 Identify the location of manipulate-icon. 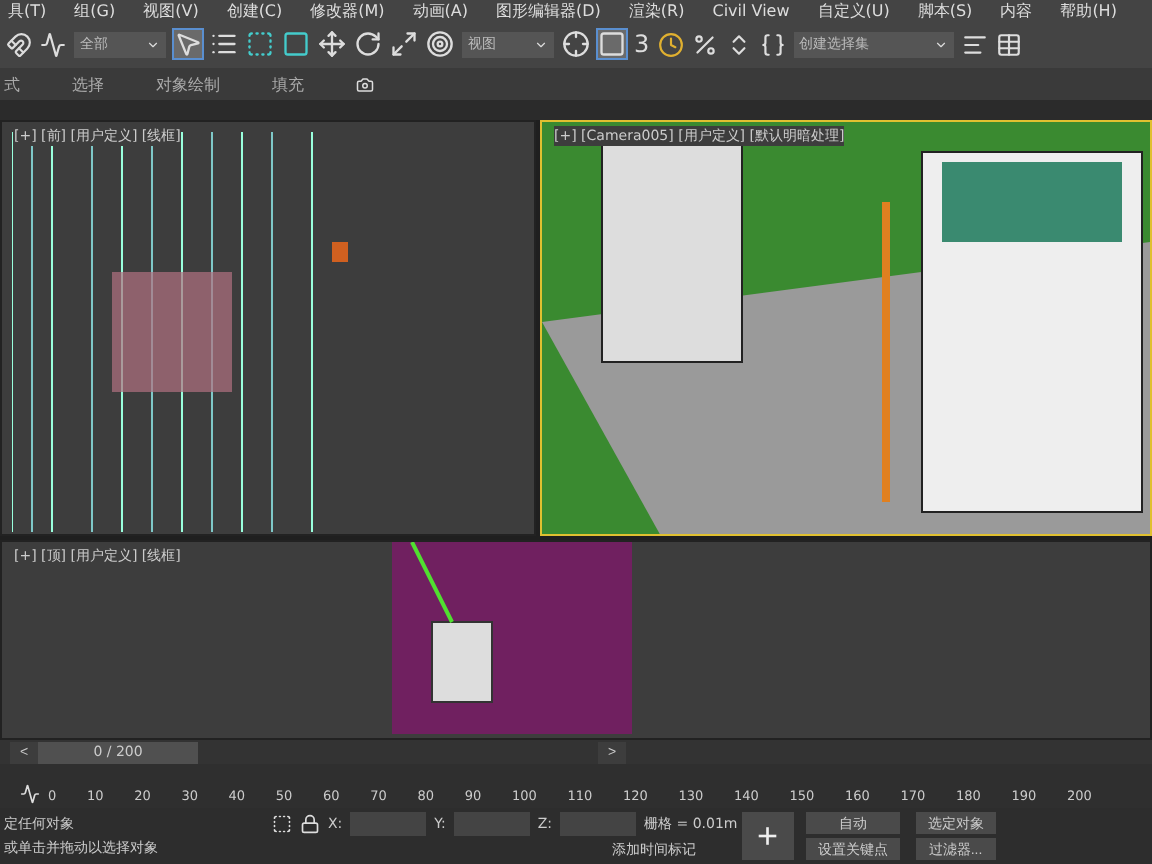
(612, 44).